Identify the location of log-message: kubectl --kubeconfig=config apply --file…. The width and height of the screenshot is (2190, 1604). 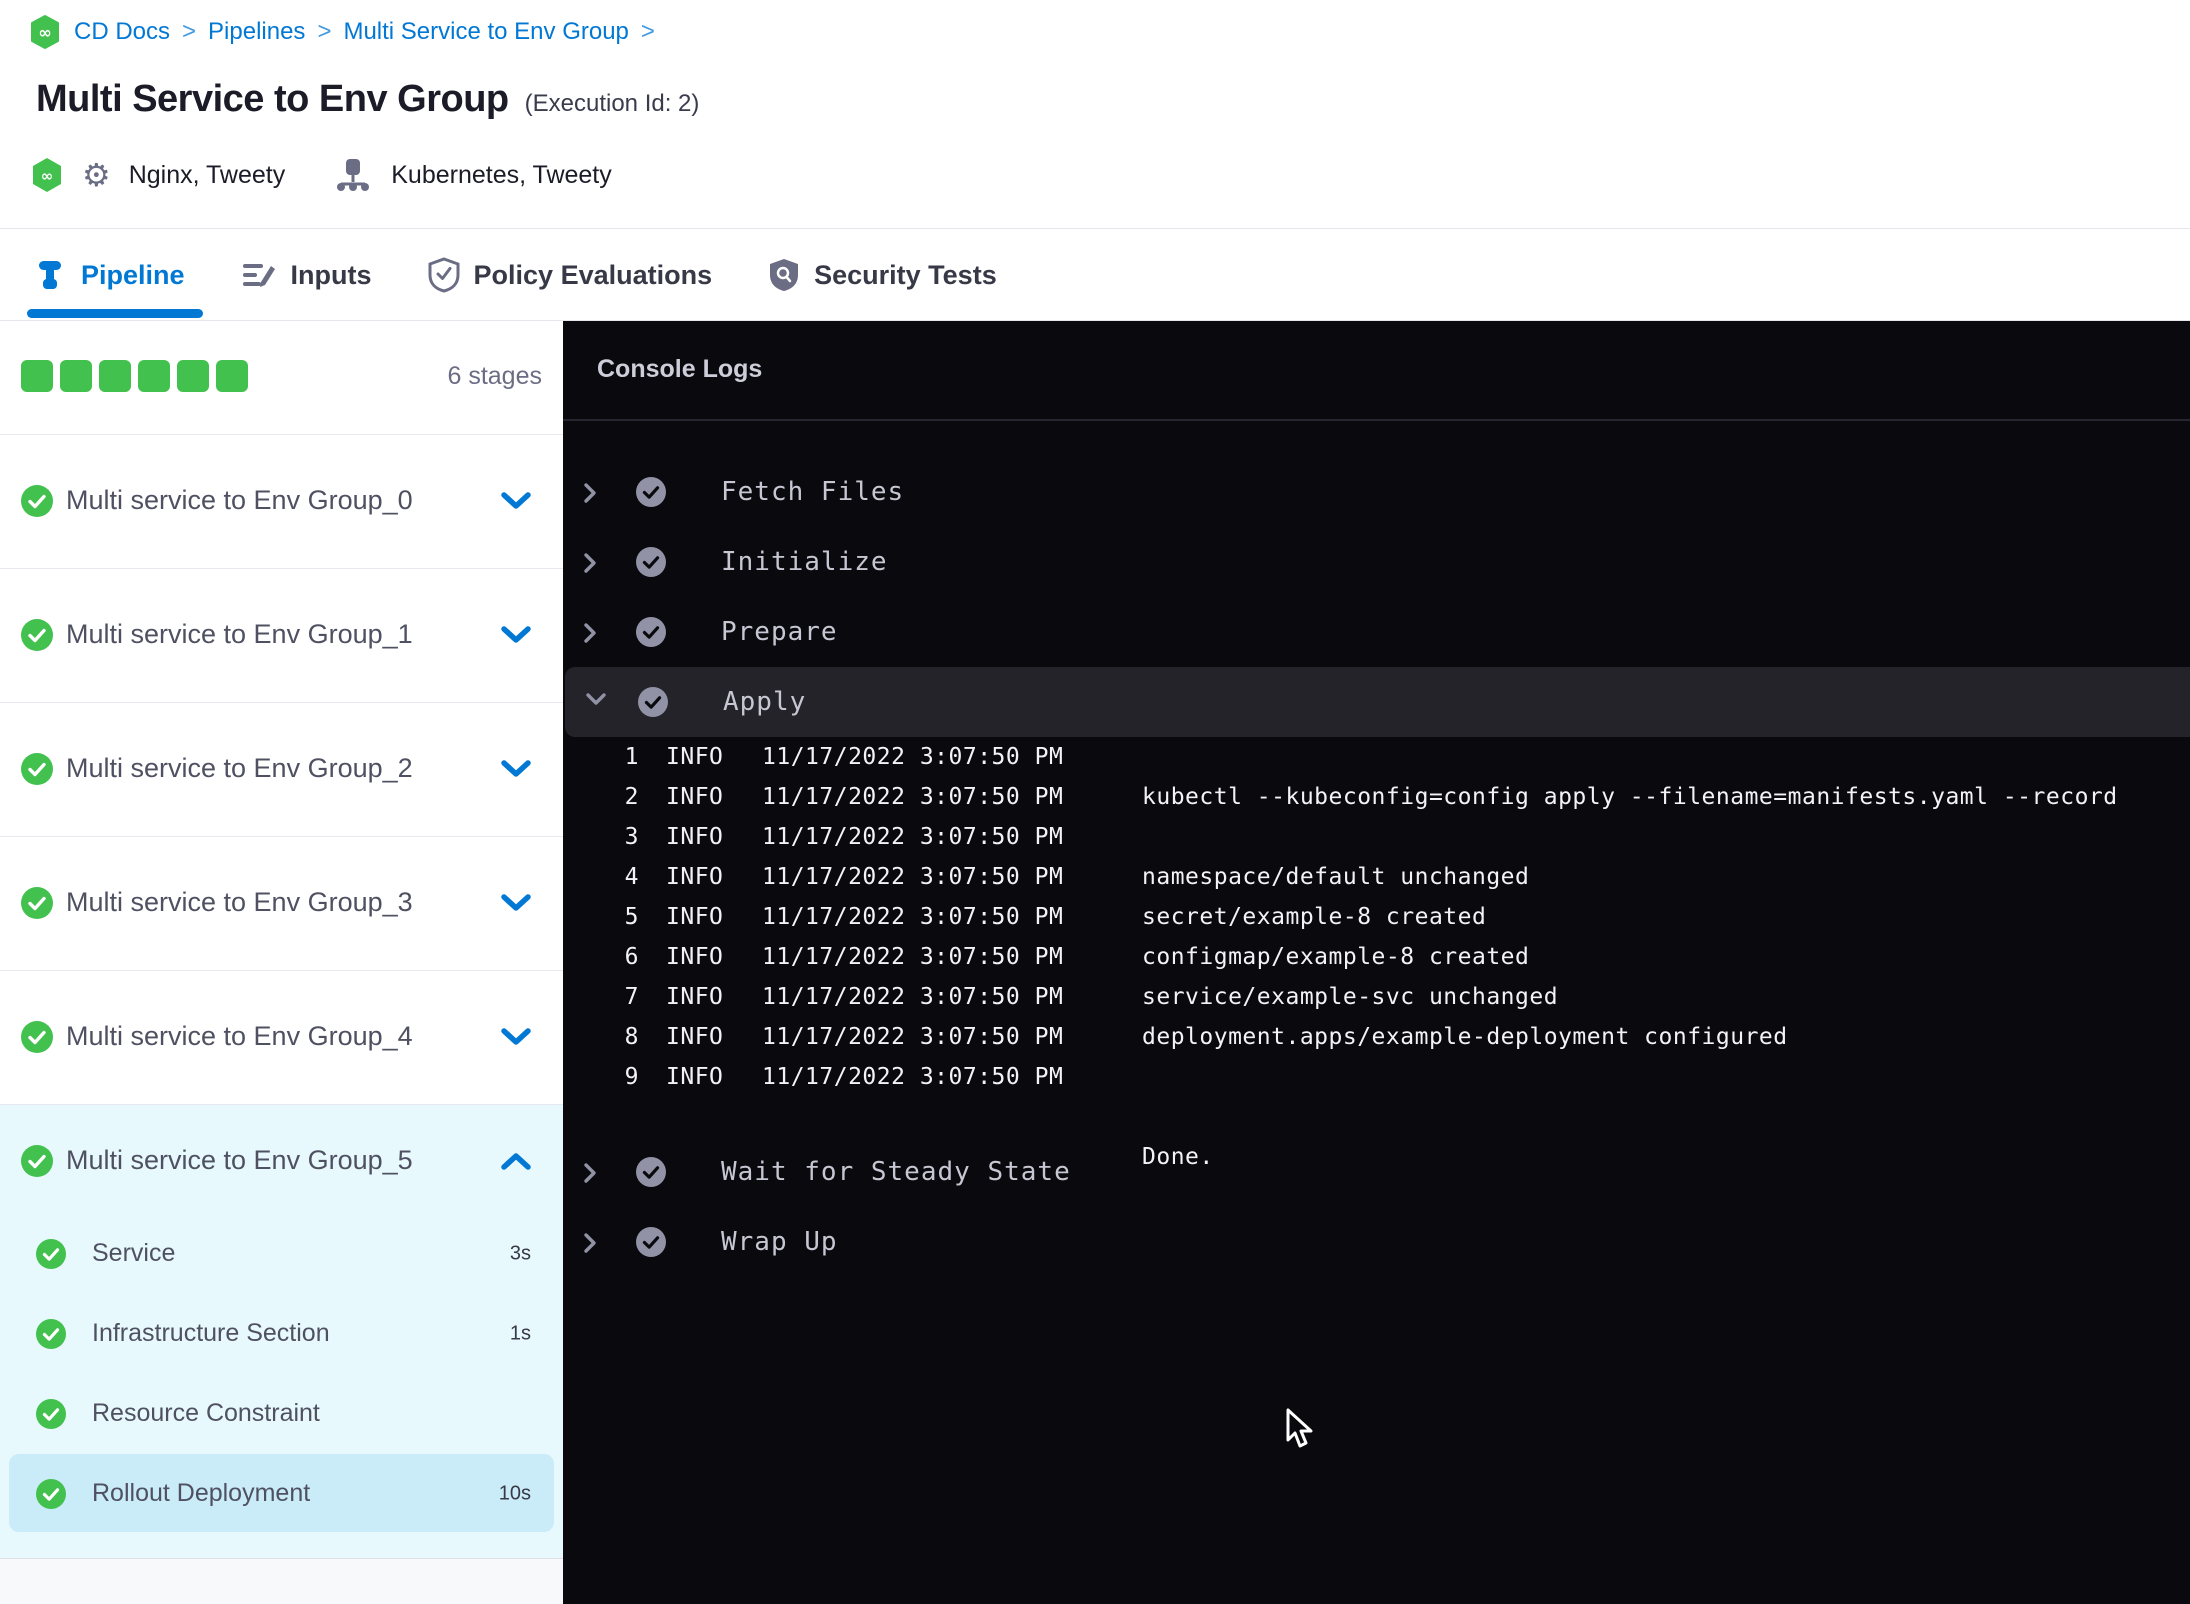
(1630, 797).